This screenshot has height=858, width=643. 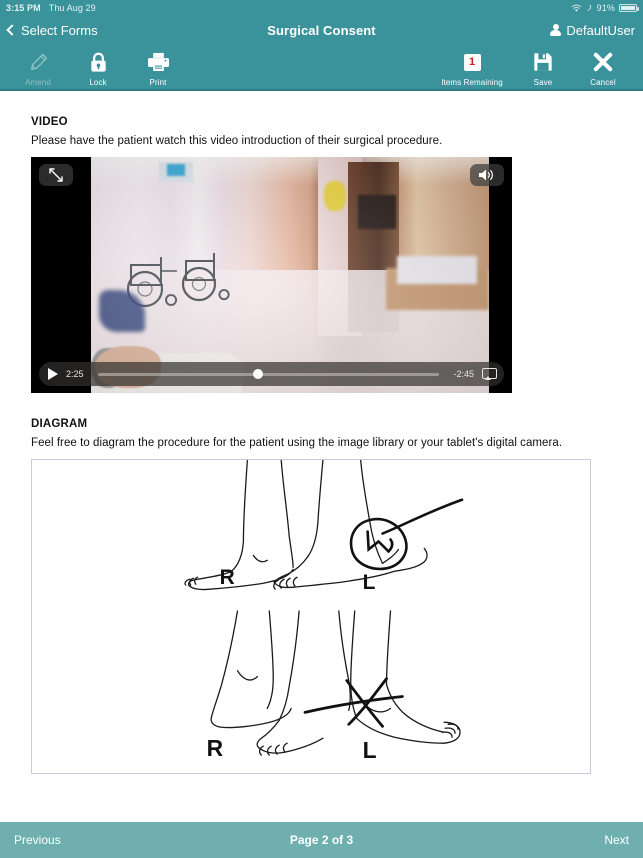 I want to click on diagram-section-title: DIAGRAM, so click(x=59, y=424).